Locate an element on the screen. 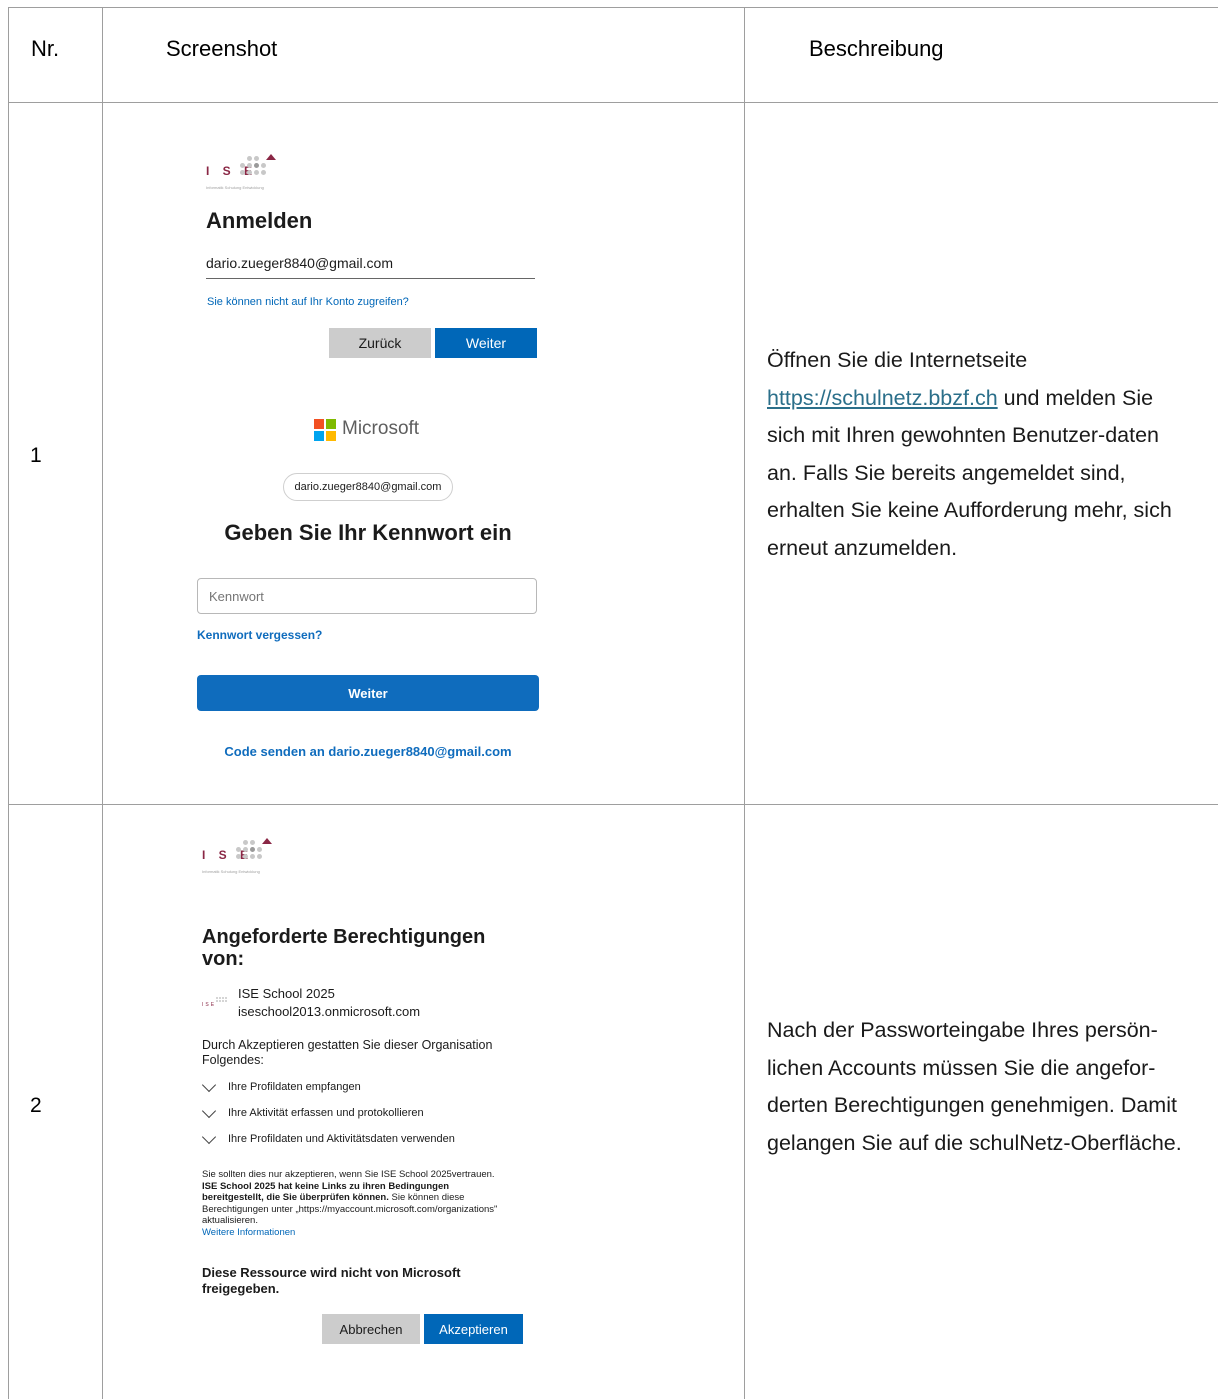 This screenshot has height=1399, width=1218. header-description: Beschreibung is located at coordinates (876, 48).